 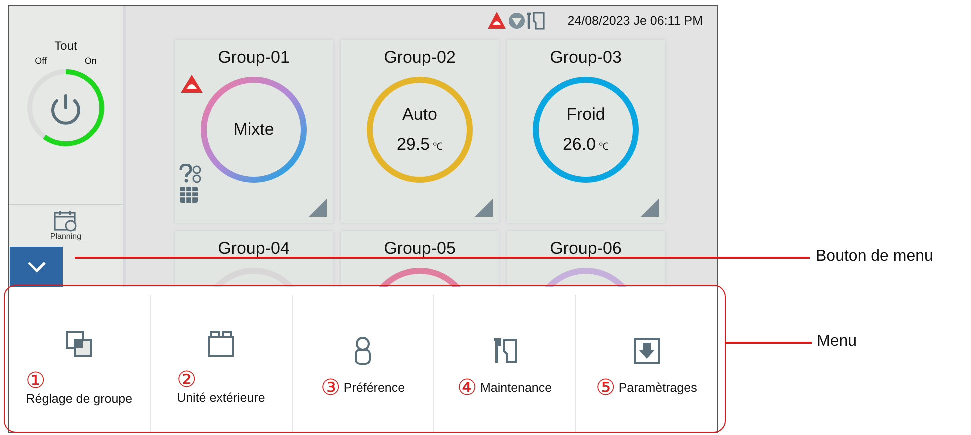 I want to click on all-switch-title: Tout, so click(x=66, y=46).